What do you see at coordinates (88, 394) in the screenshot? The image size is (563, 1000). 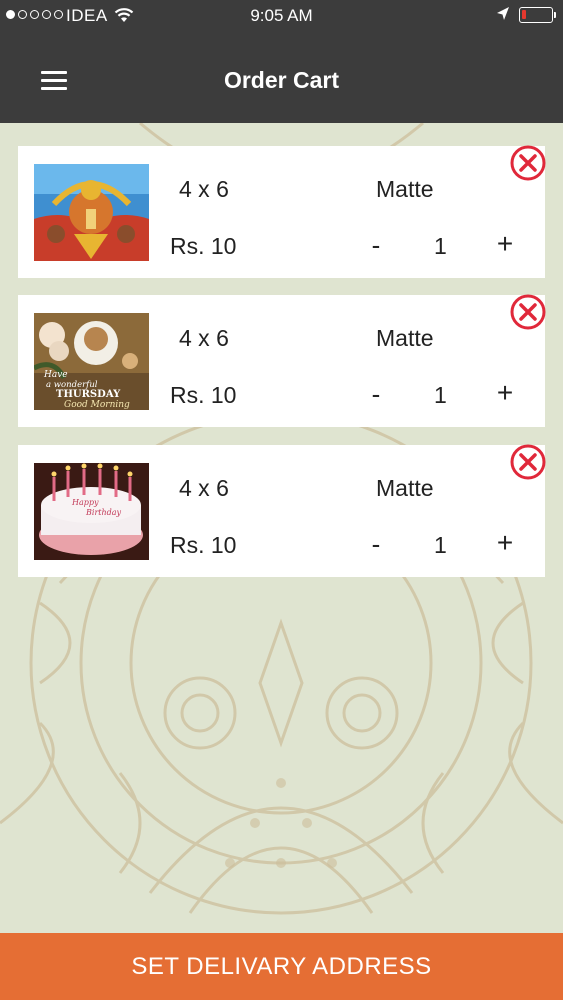 I see `thumbnail-caption: THURSDAY` at bounding box center [88, 394].